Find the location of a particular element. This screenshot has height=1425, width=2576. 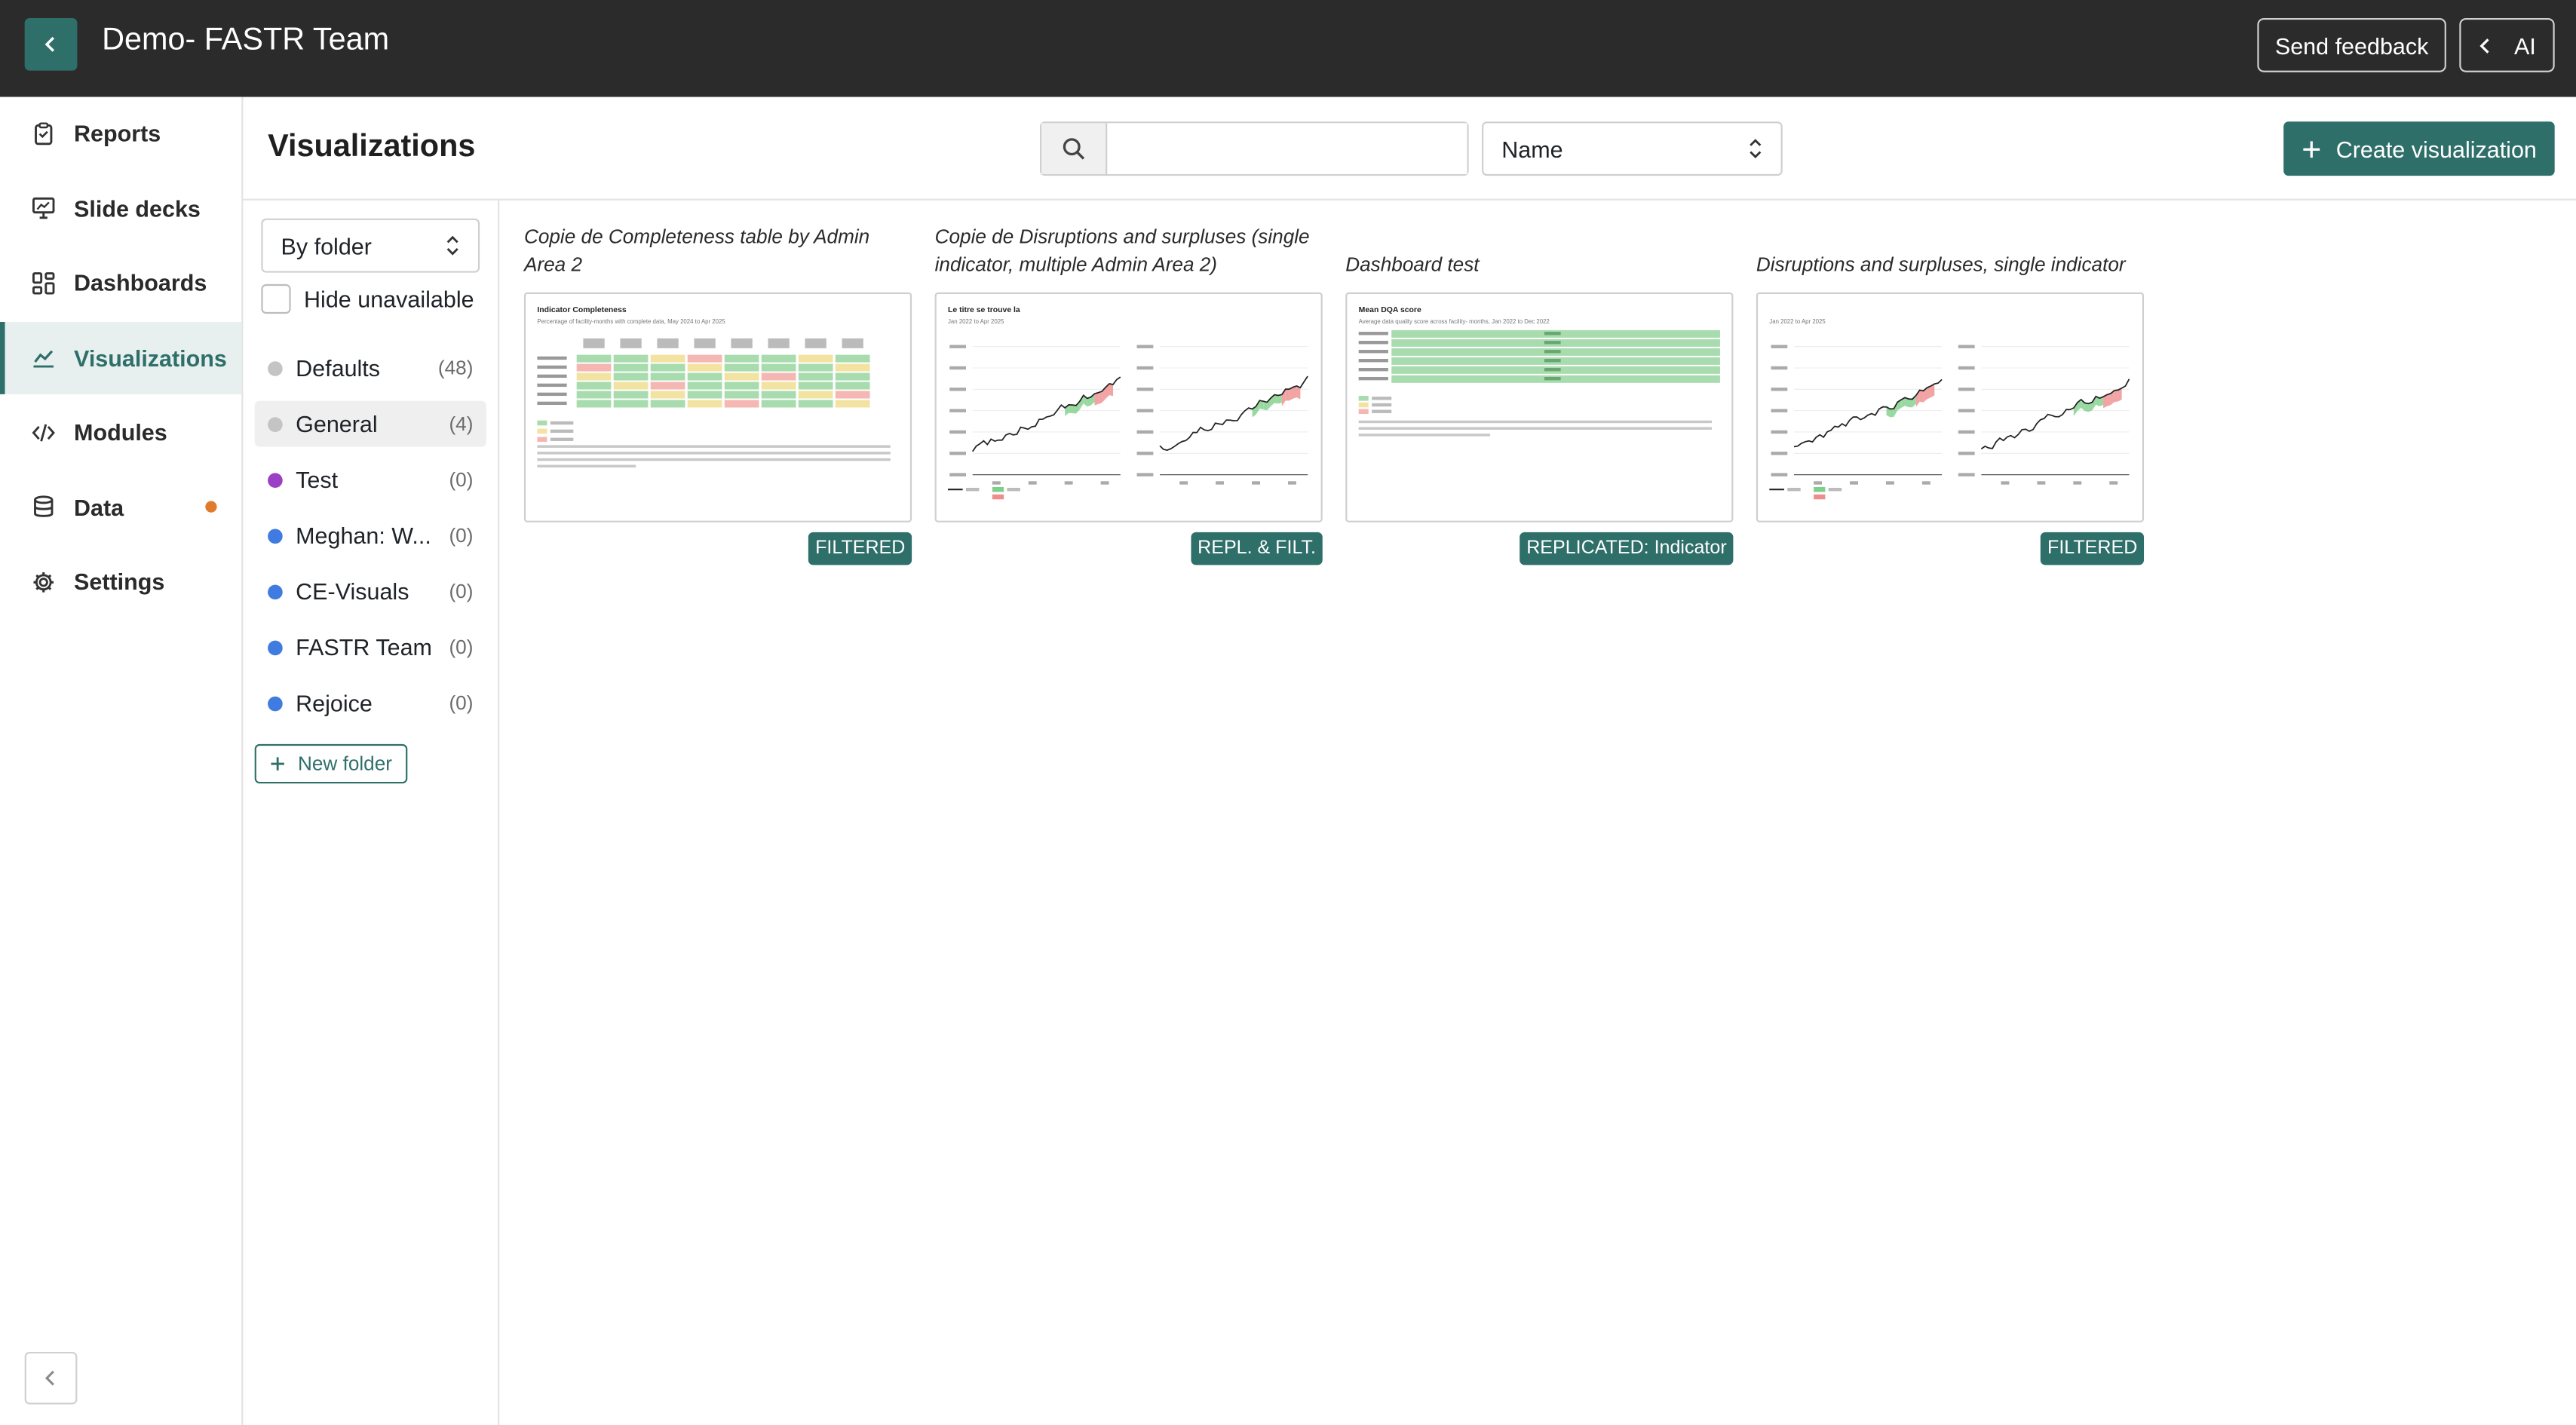

search-button is located at coordinates (1074, 148).